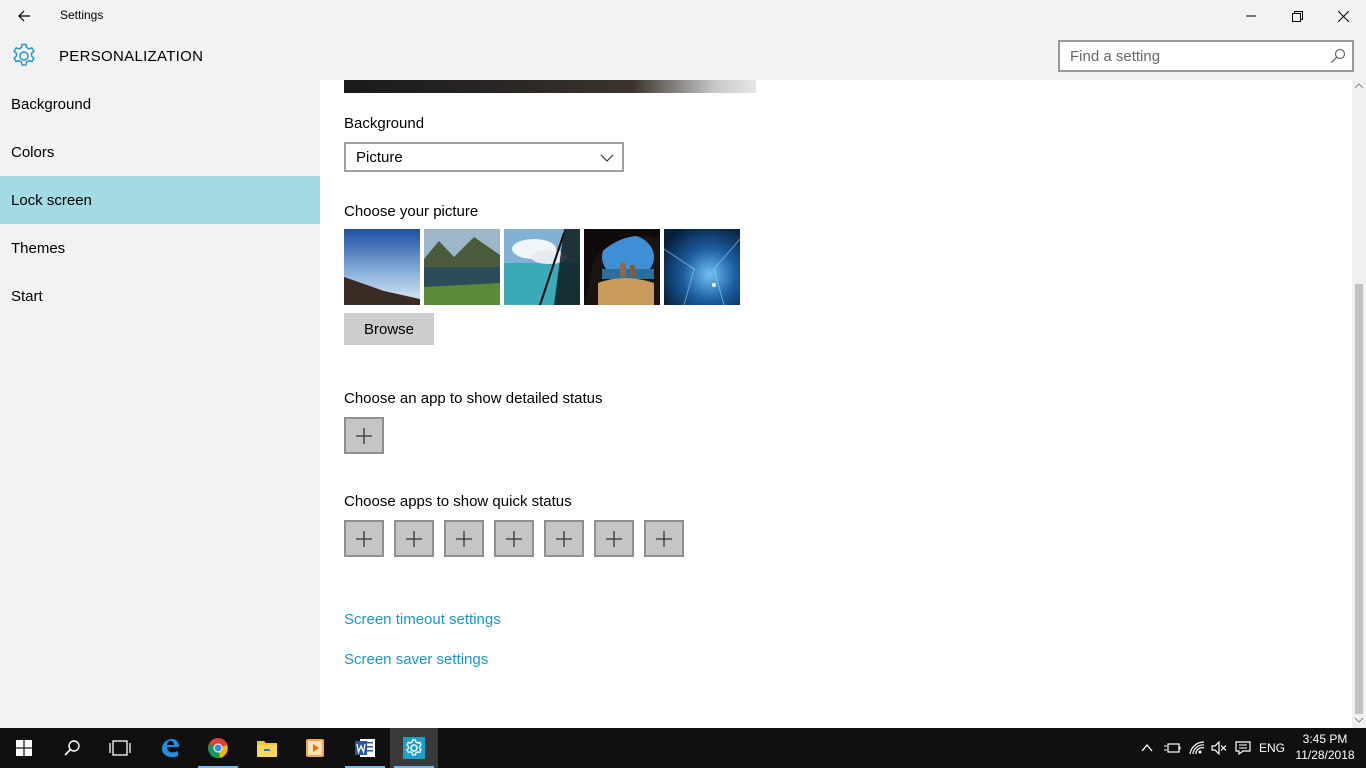  What do you see at coordinates (422, 619) in the screenshot?
I see `screen-timeout-link: Screen timeout settings` at bounding box center [422, 619].